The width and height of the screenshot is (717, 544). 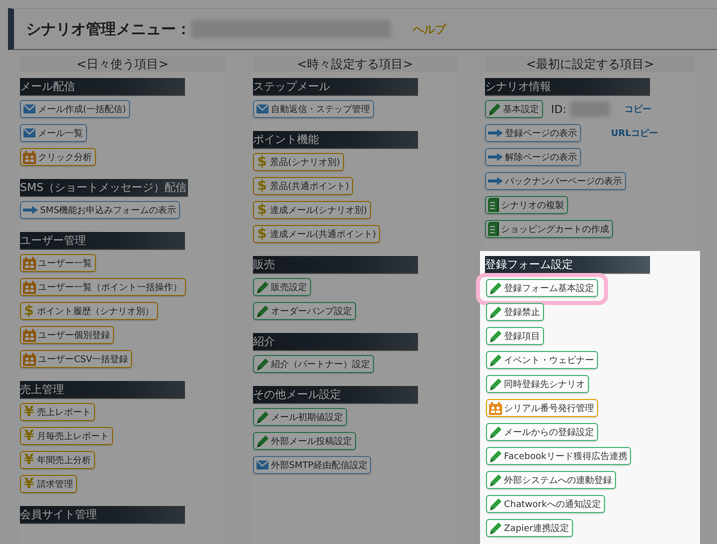 What do you see at coordinates (300, 417) in the screenshot?
I see `menu-button: メール初期値設定` at bounding box center [300, 417].